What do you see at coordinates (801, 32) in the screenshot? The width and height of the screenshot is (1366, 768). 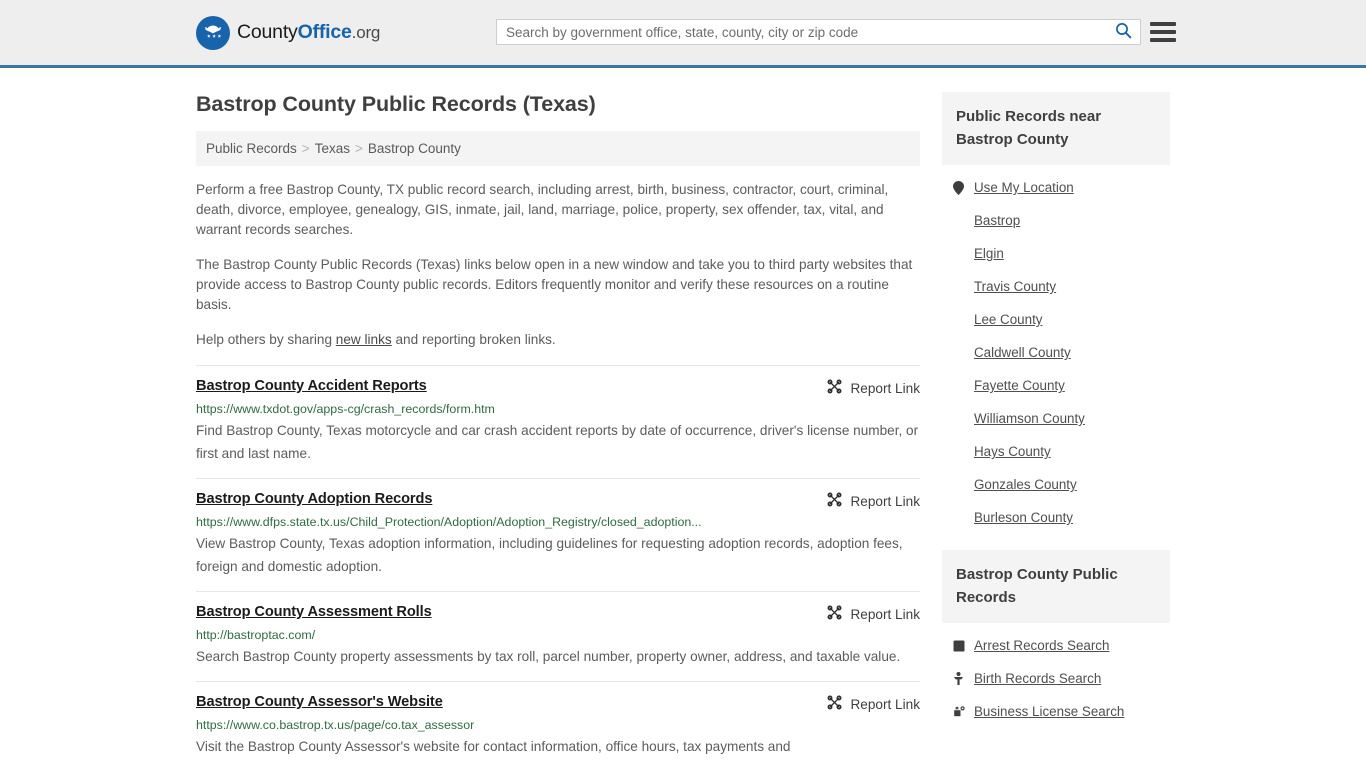 I see `search-input` at bounding box center [801, 32].